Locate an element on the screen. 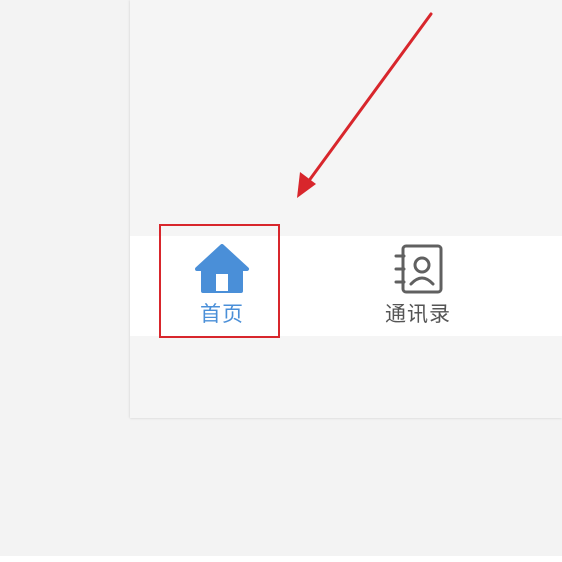  tab-contacts-label: 通讯录 is located at coordinates (418, 314).